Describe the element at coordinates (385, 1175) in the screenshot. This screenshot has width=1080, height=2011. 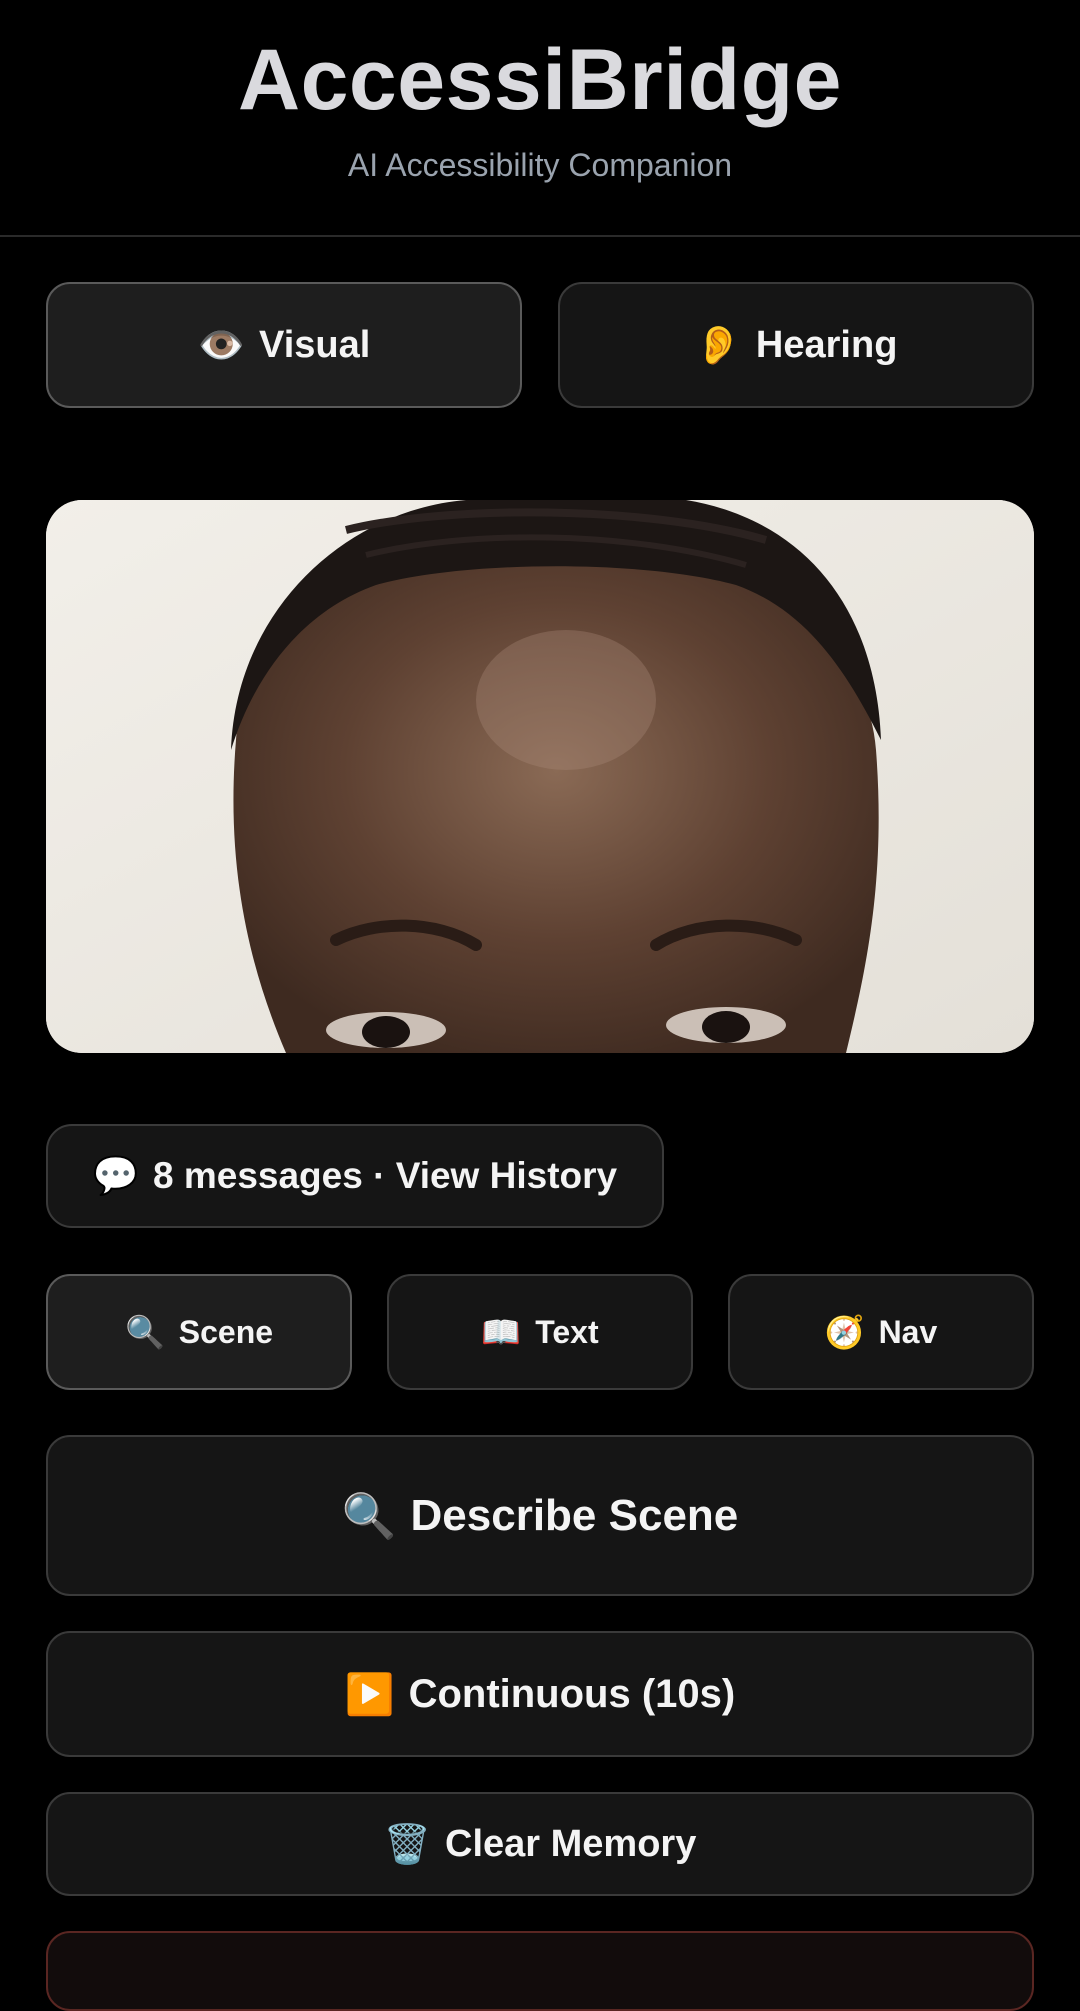
I see `history-label: 8 messages · View History` at that location.